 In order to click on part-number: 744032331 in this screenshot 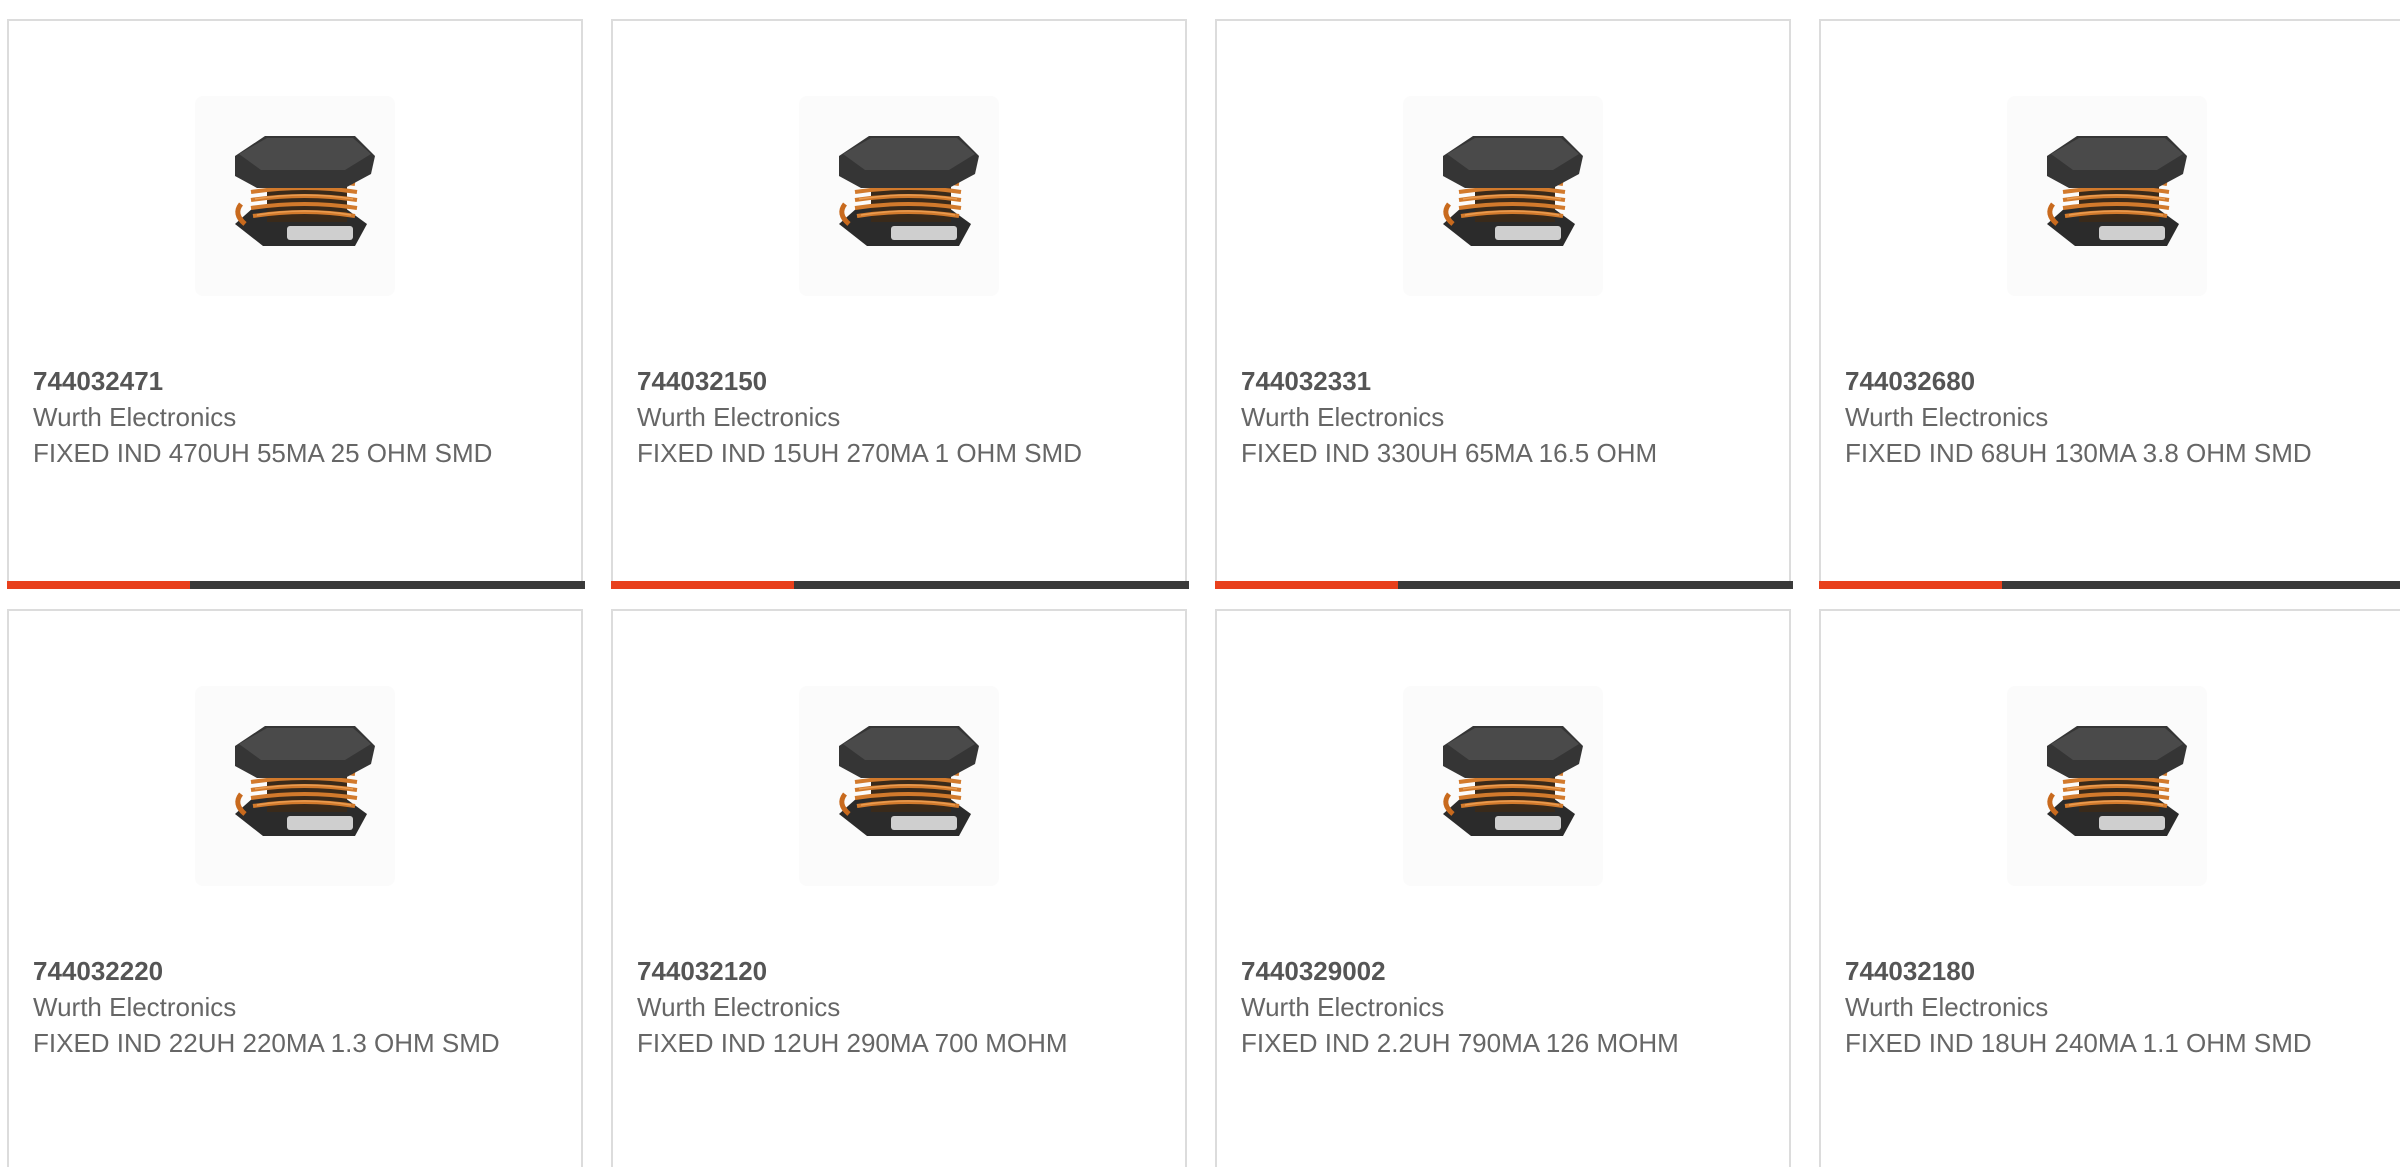, I will do `click(1476, 381)`.